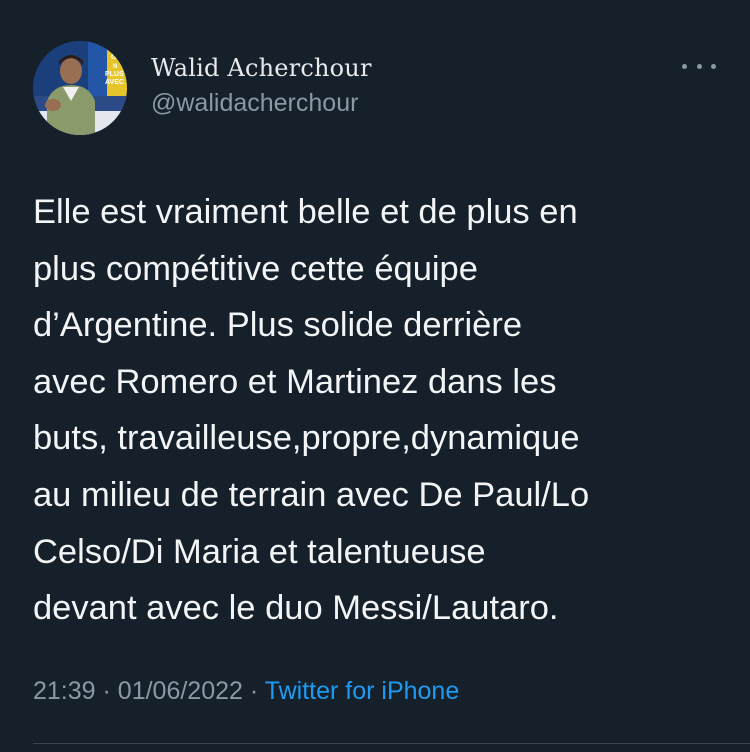  Describe the element at coordinates (259, 551) in the screenshot. I see `tweet-text-line: Celso/Di Maria et talentueuse` at that location.